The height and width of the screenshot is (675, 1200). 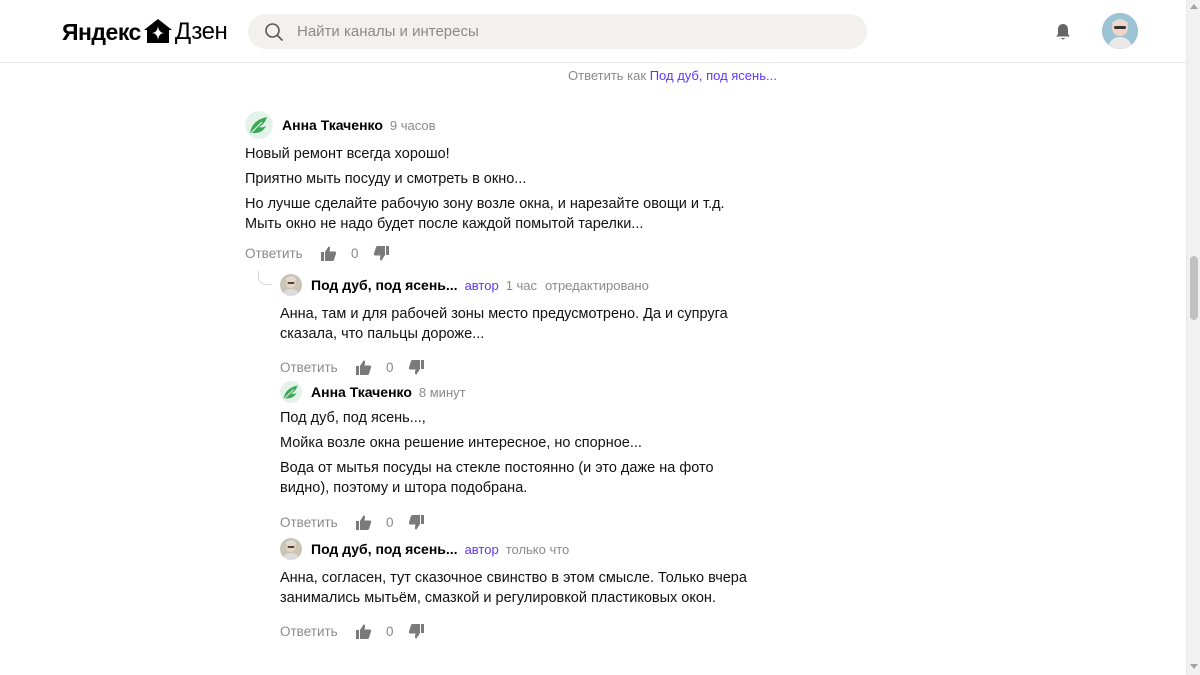 What do you see at coordinates (557, 31) in the screenshot?
I see `search-bar: Найти каналы и интересы` at bounding box center [557, 31].